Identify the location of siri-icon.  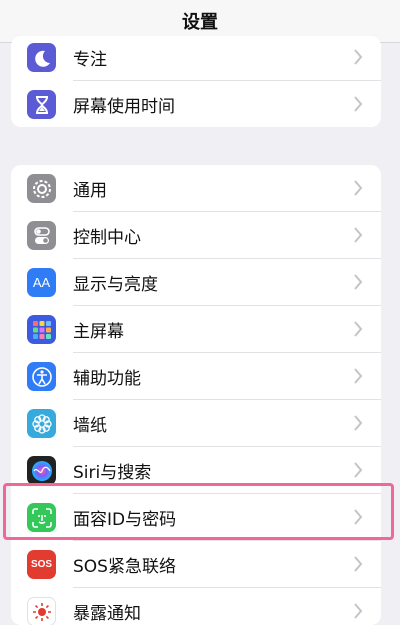
(41, 470).